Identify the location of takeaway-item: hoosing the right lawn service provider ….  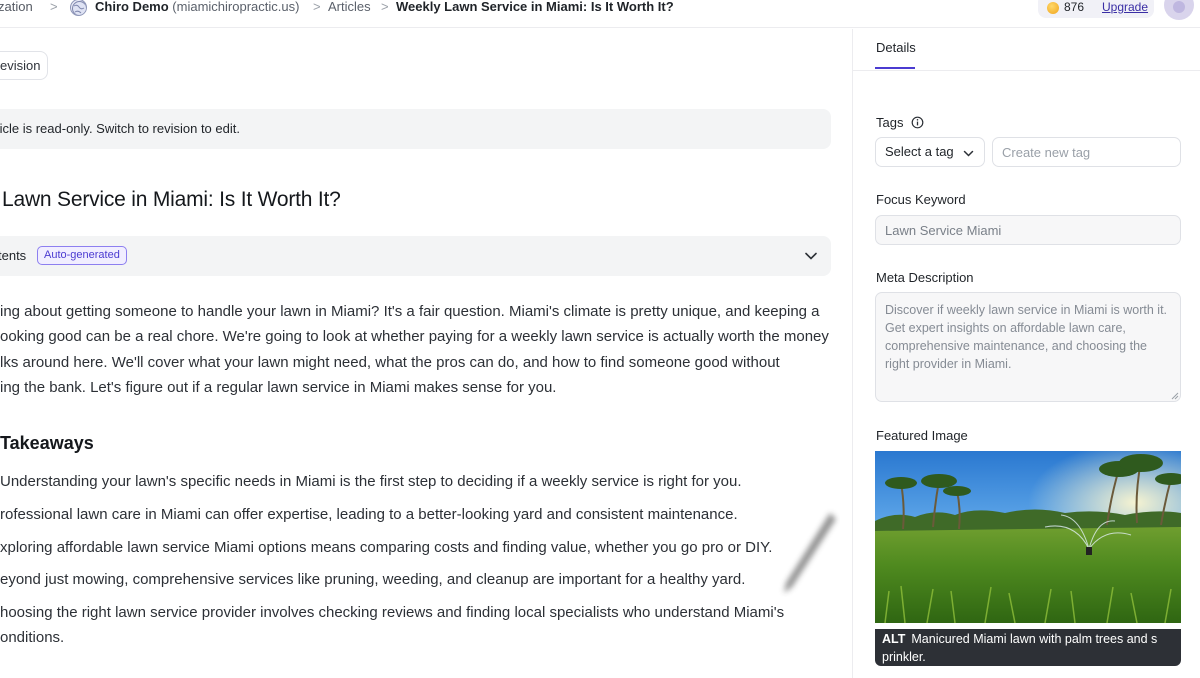
(392, 612).